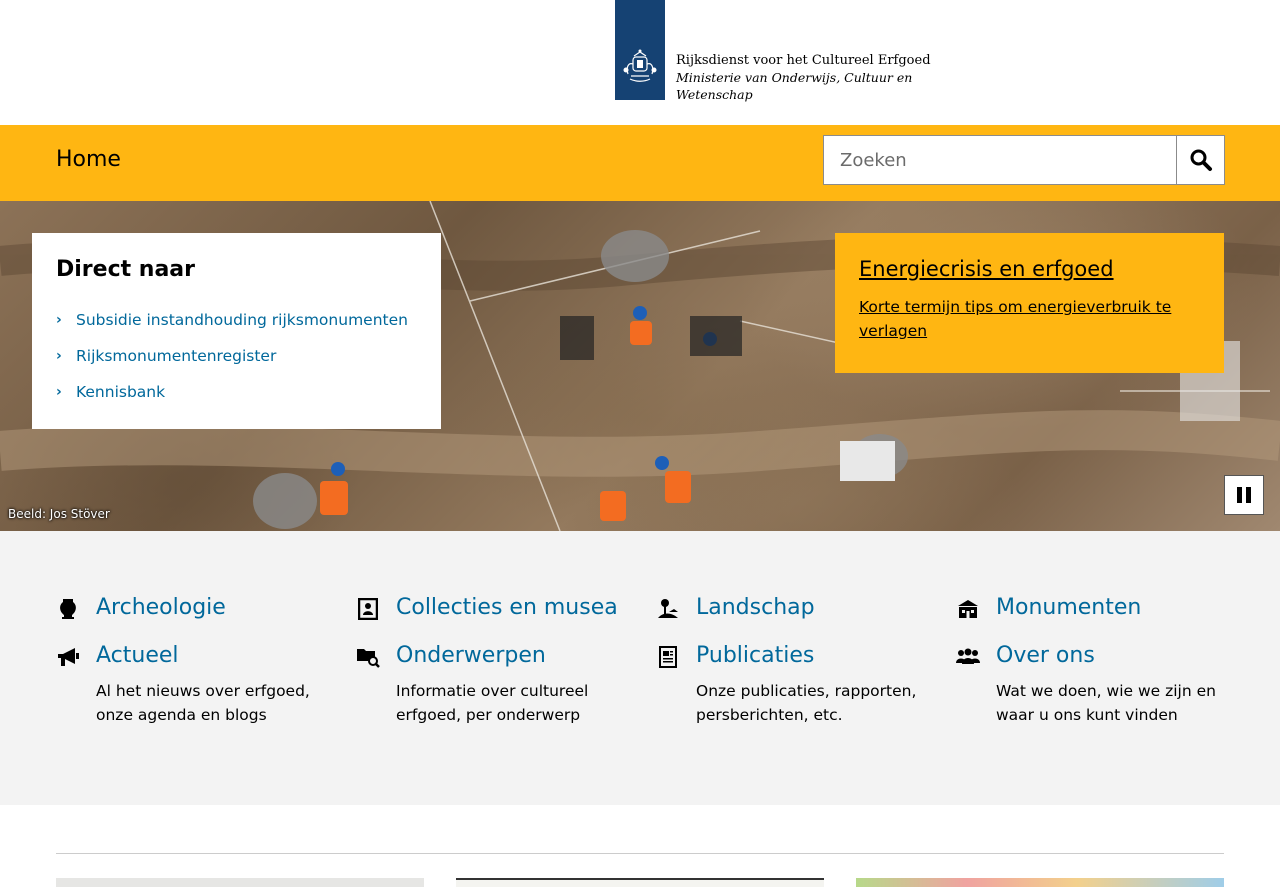 The width and height of the screenshot is (1280, 887). Describe the element at coordinates (176, 356) in the screenshot. I see `direct-link-label: Rijksmonumentenregister` at that location.